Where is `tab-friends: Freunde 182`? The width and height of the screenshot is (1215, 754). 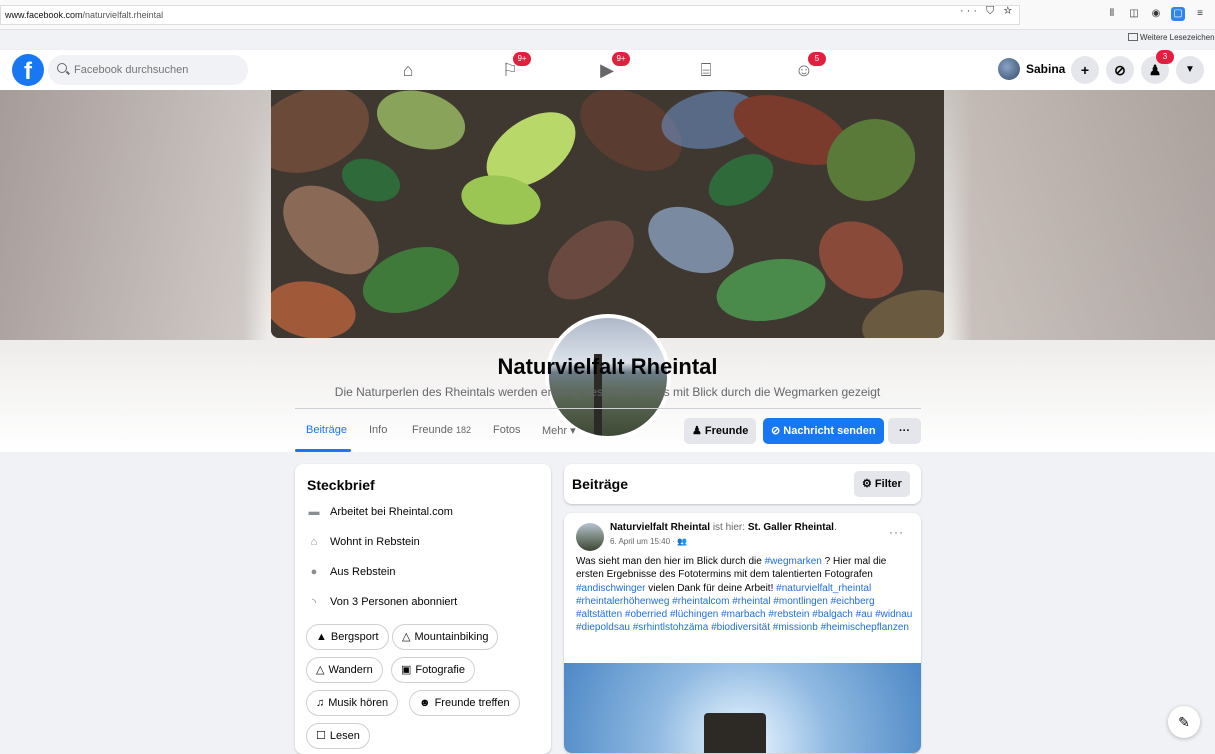
tab-friends: Freunde 182 is located at coordinates (441, 430).